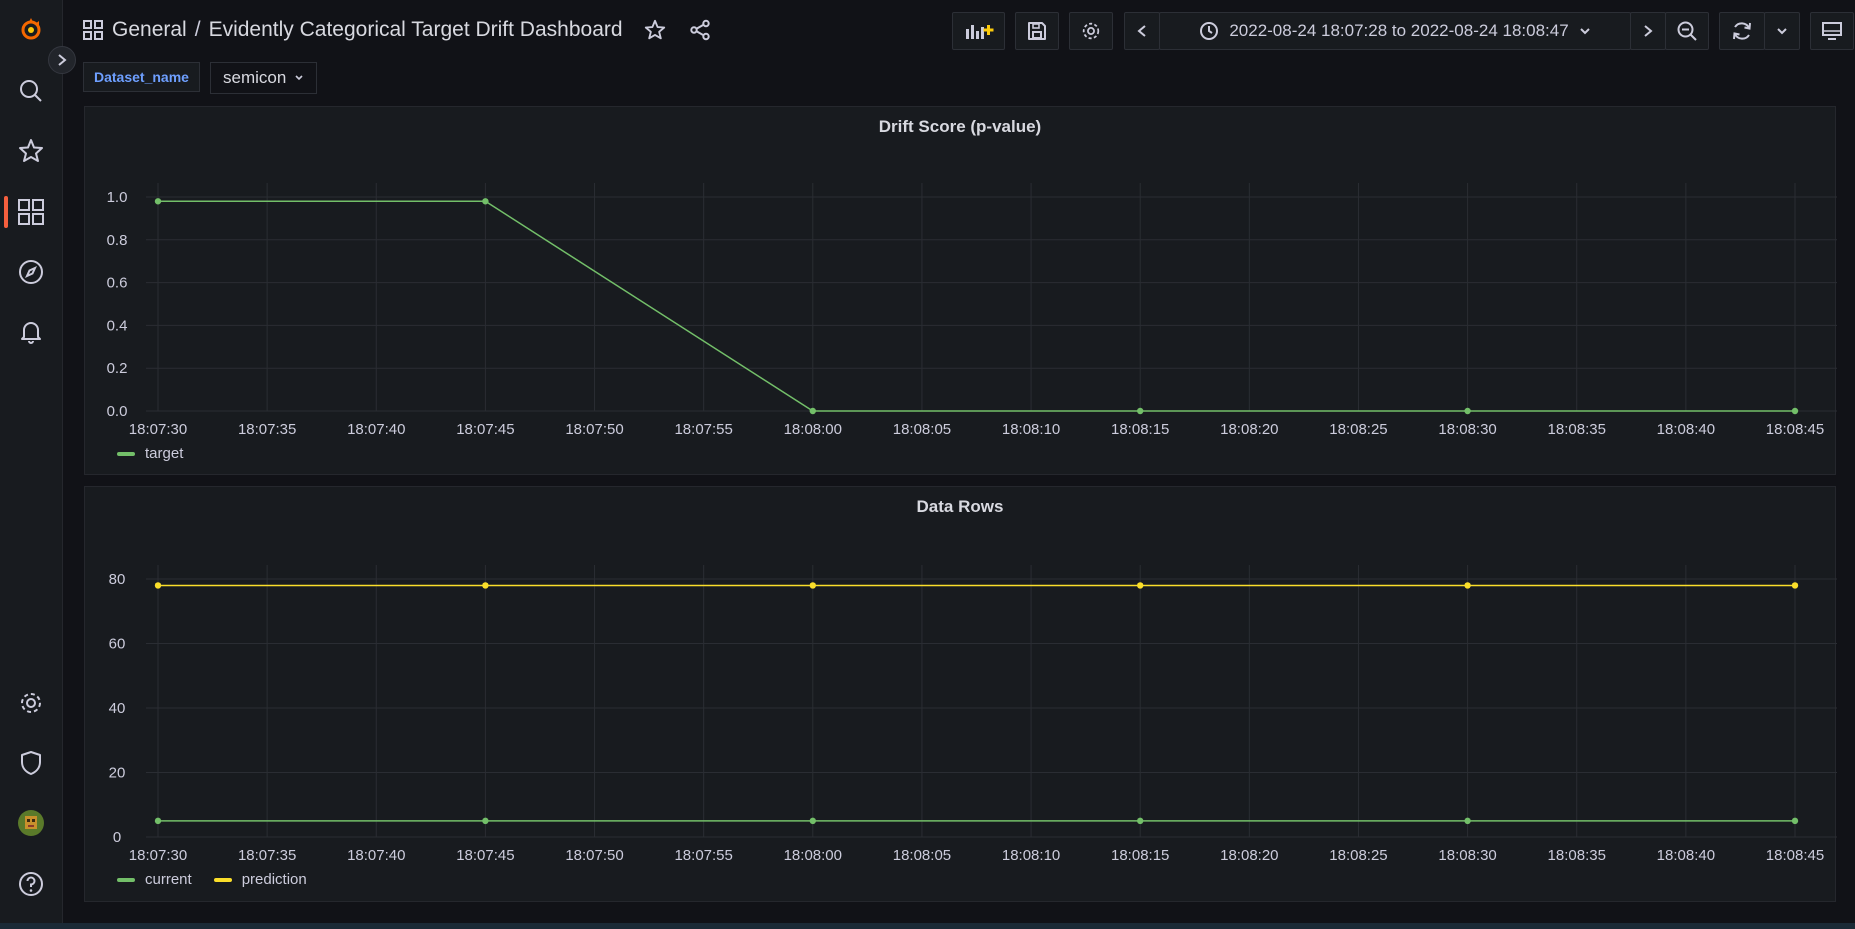  What do you see at coordinates (154, 879) in the screenshot?
I see `legend-item-current: current` at bounding box center [154, 879].